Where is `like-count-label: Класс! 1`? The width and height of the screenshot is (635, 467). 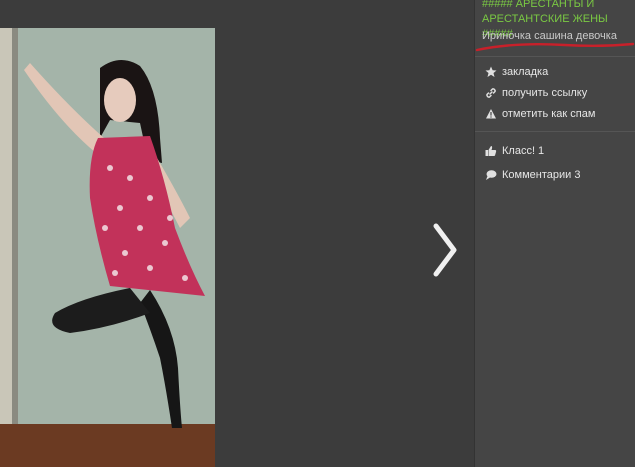 like-count-label: Класс! 1 is located at coordinates (523, 151).